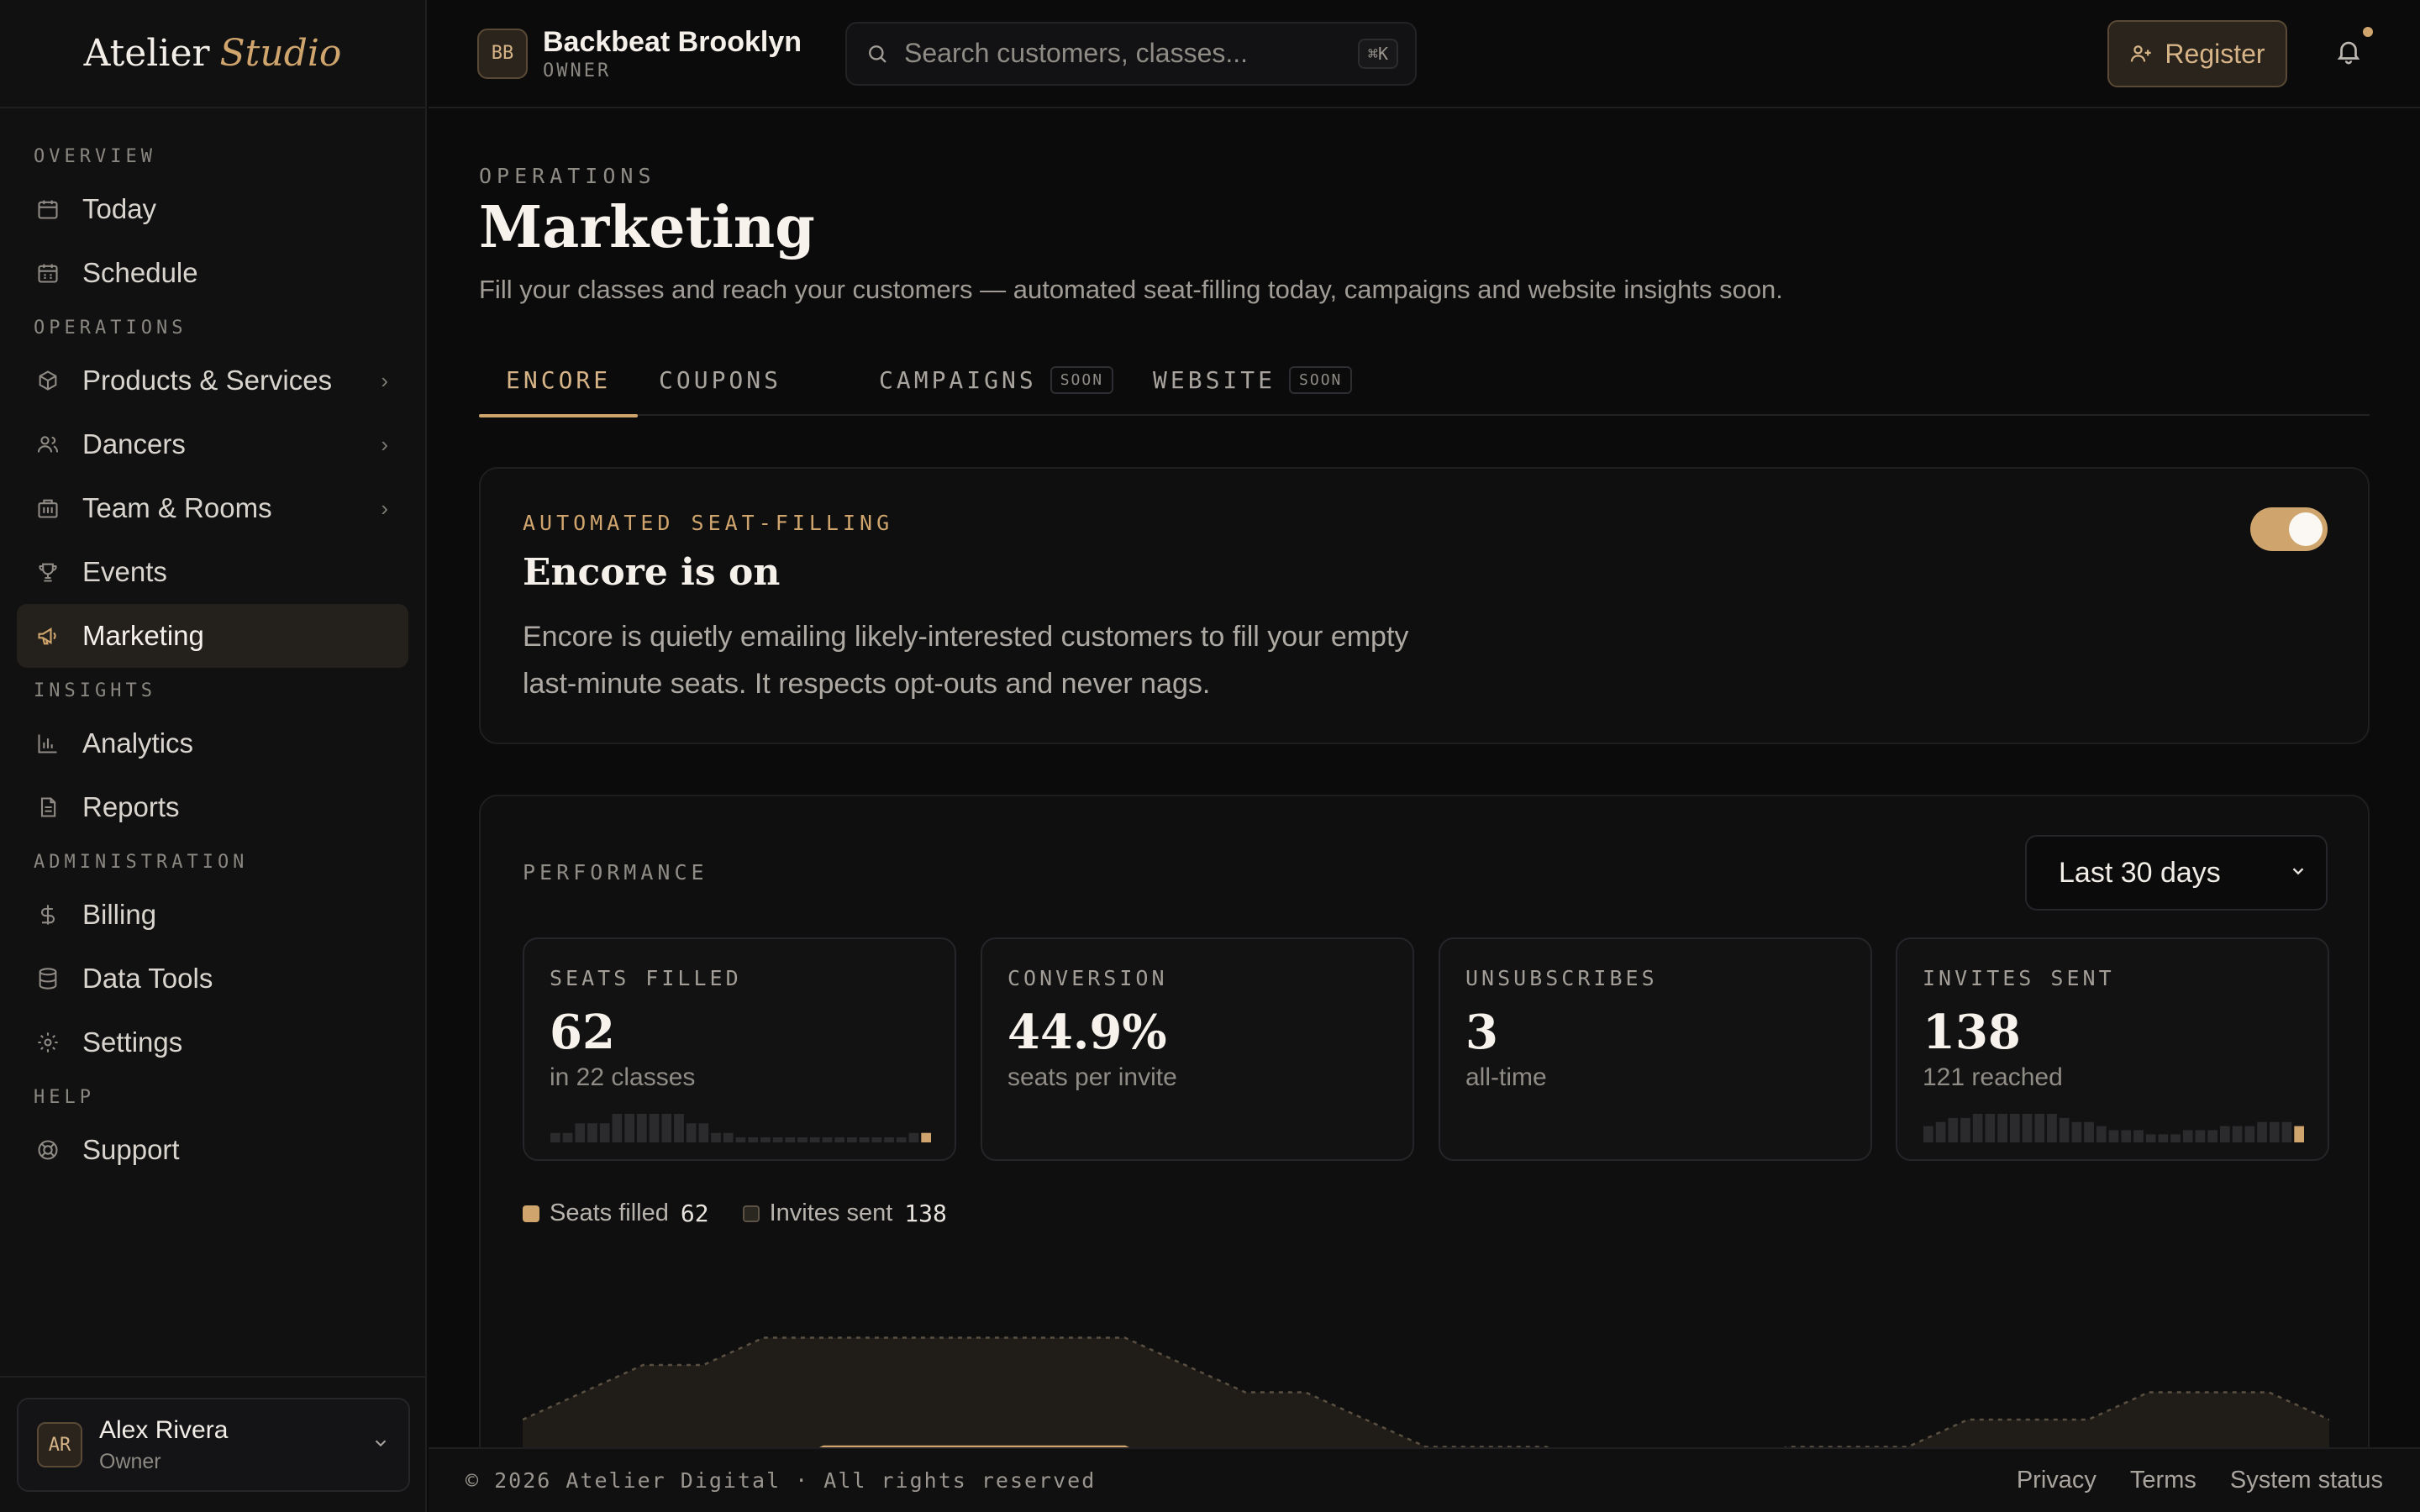 This screenshot has height=1512, width=2420. What do you see at coordinates (212, 979) in the screenshot?
I see `sidebar-item-data-tools: Data Tools` at bounding box center [212, 979].